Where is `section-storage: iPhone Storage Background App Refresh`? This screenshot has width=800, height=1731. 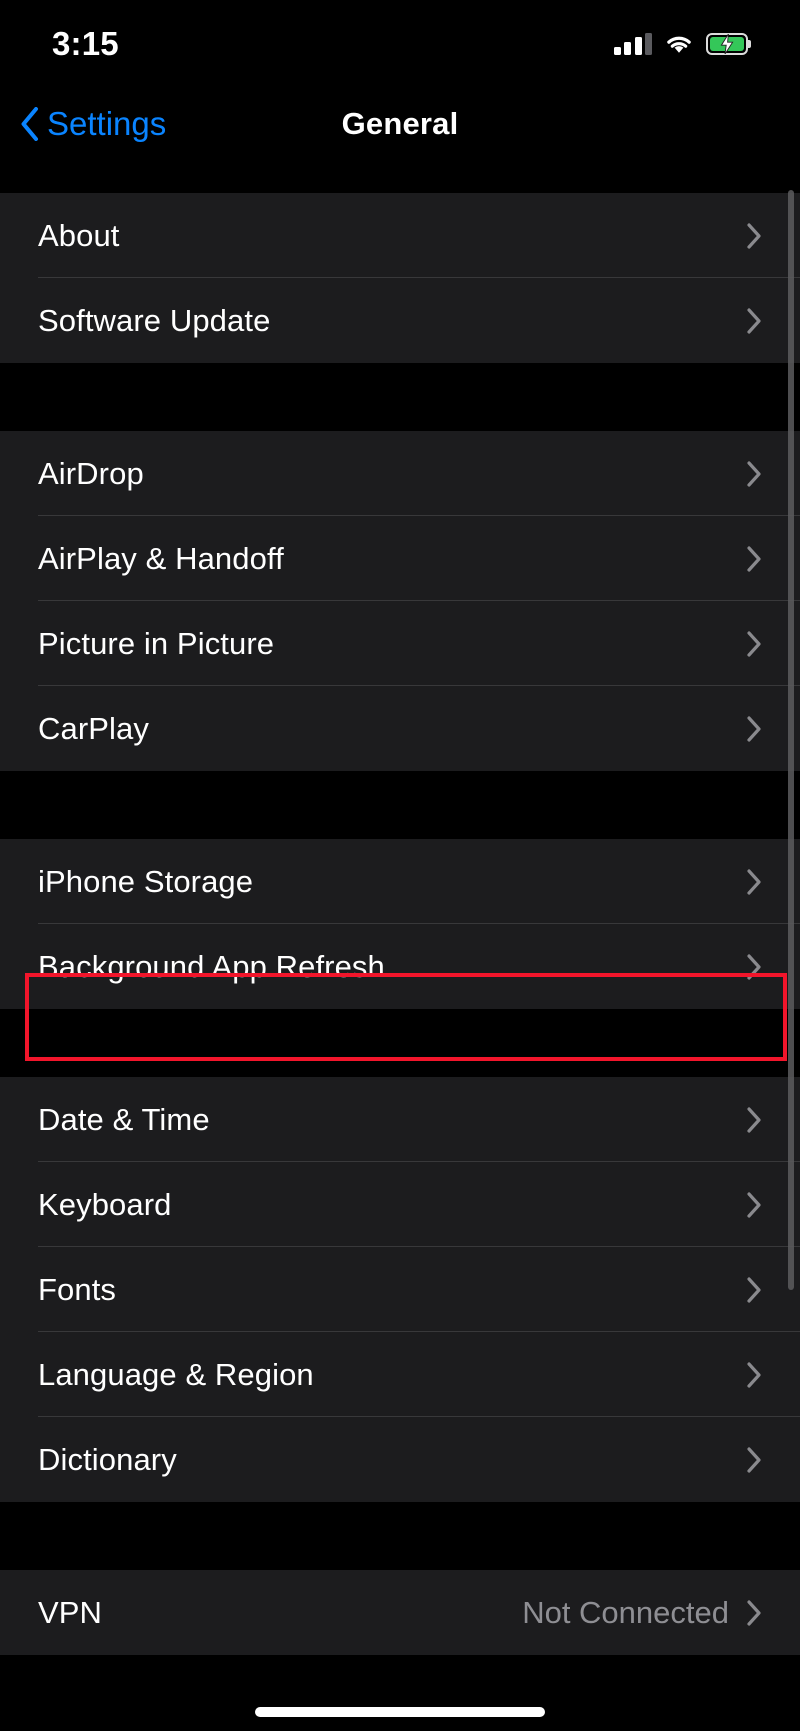 section-storage: iPhone Storage Background App Refresh is located at coordinates (400, 924).